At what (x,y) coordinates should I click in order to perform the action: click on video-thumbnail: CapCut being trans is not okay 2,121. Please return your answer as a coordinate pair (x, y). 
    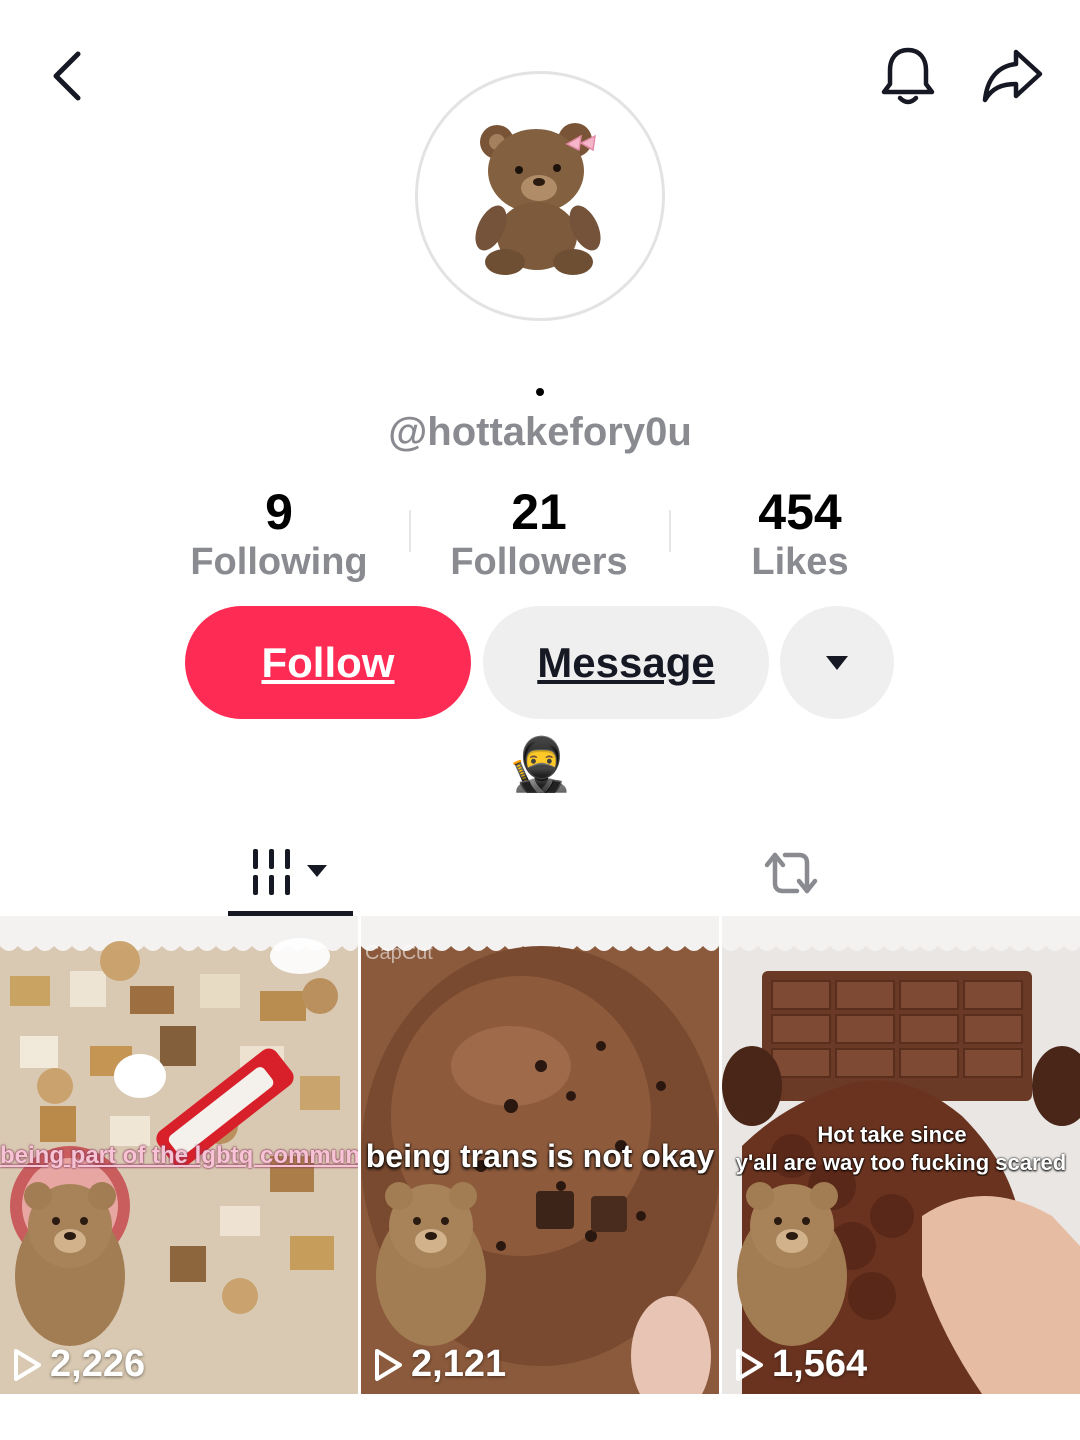
    Looking at the image, I should click on (540, 1155).